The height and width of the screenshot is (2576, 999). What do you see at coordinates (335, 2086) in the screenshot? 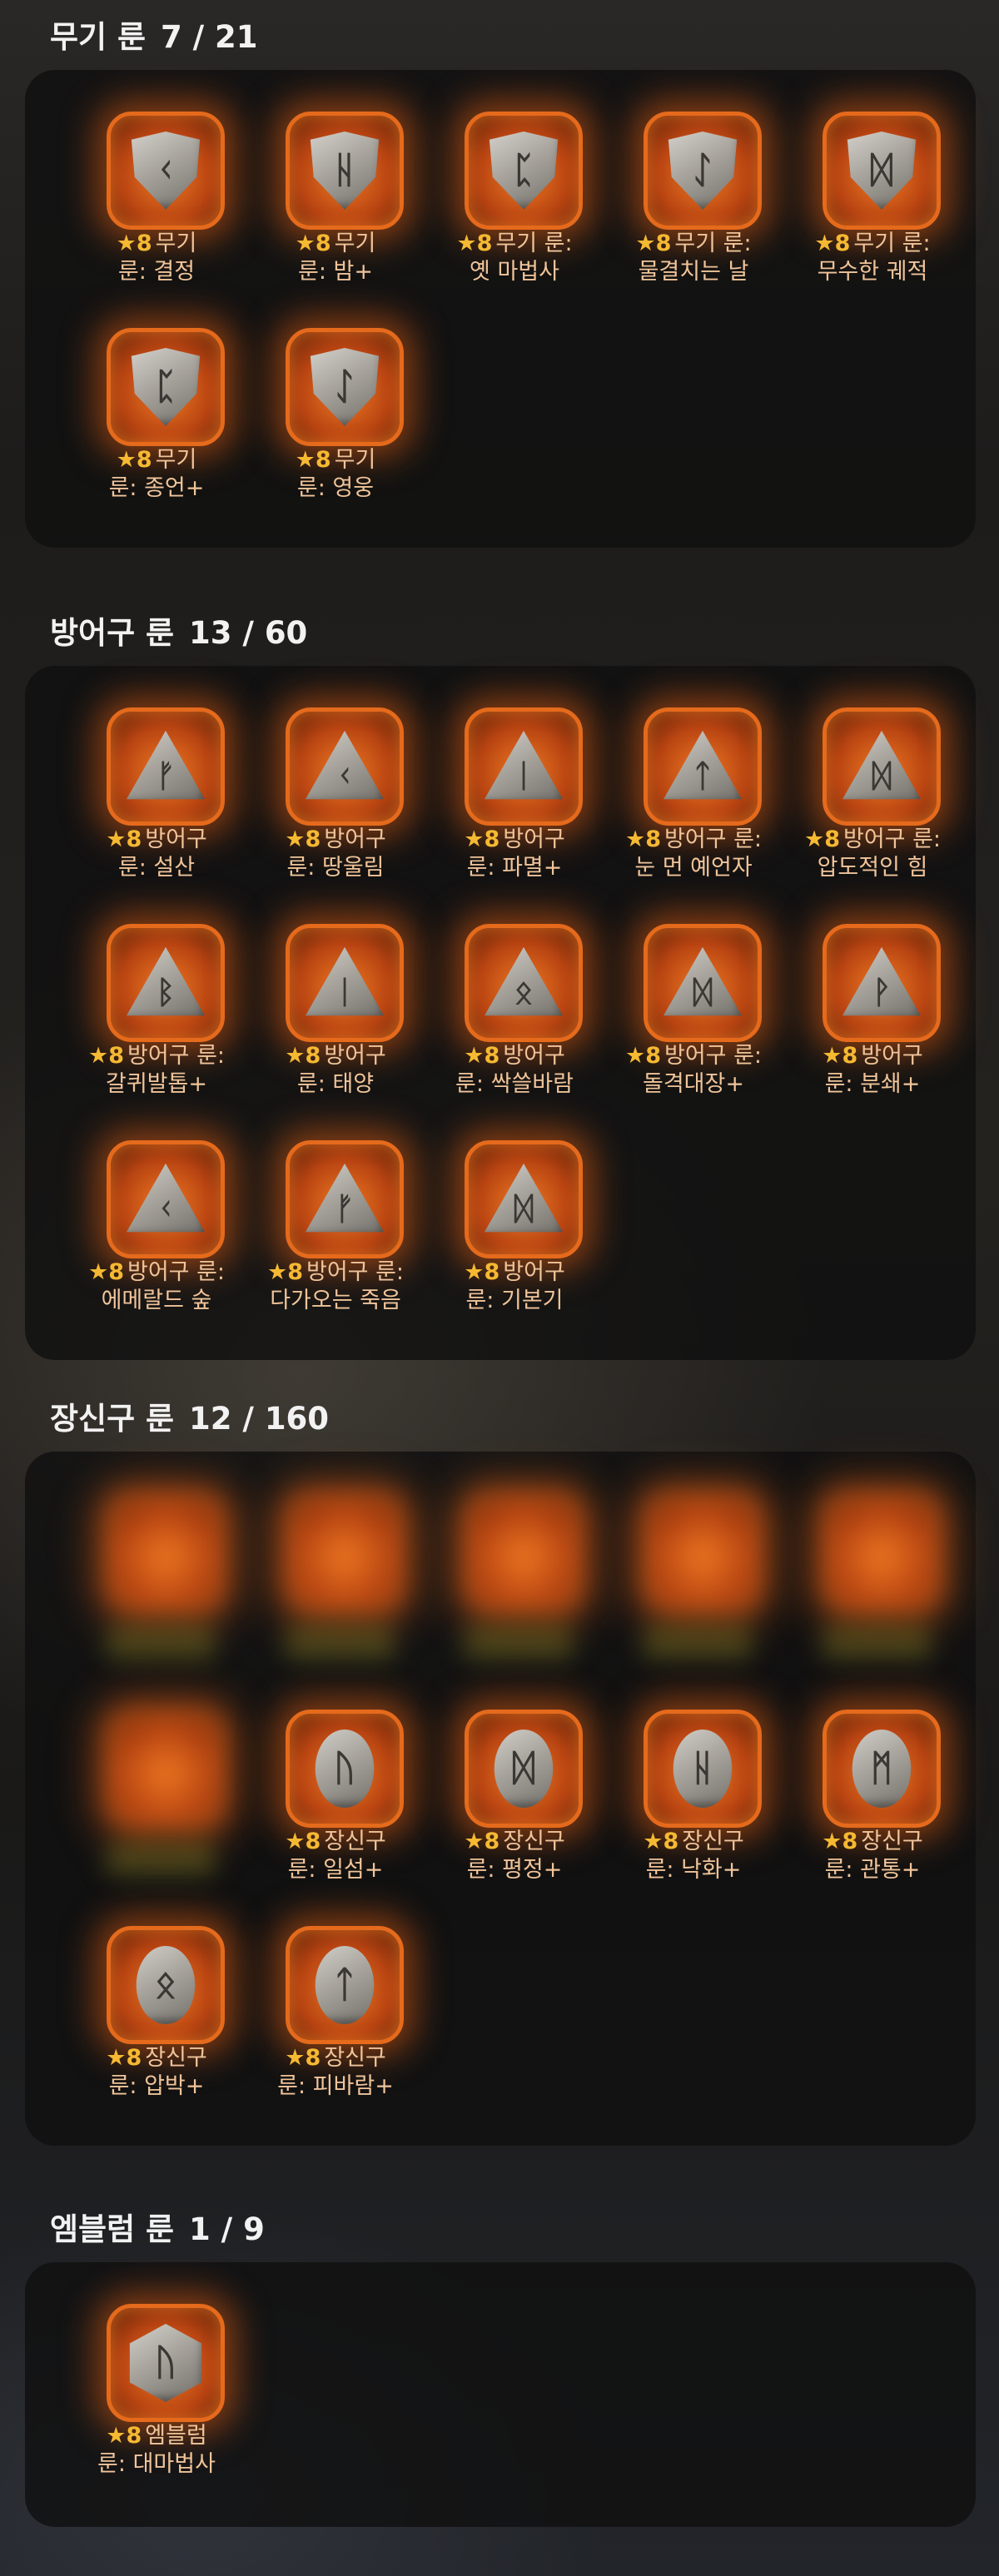
I see `rune-name-line2: 룬: 피바람+` at bounding box center [335, 2086].